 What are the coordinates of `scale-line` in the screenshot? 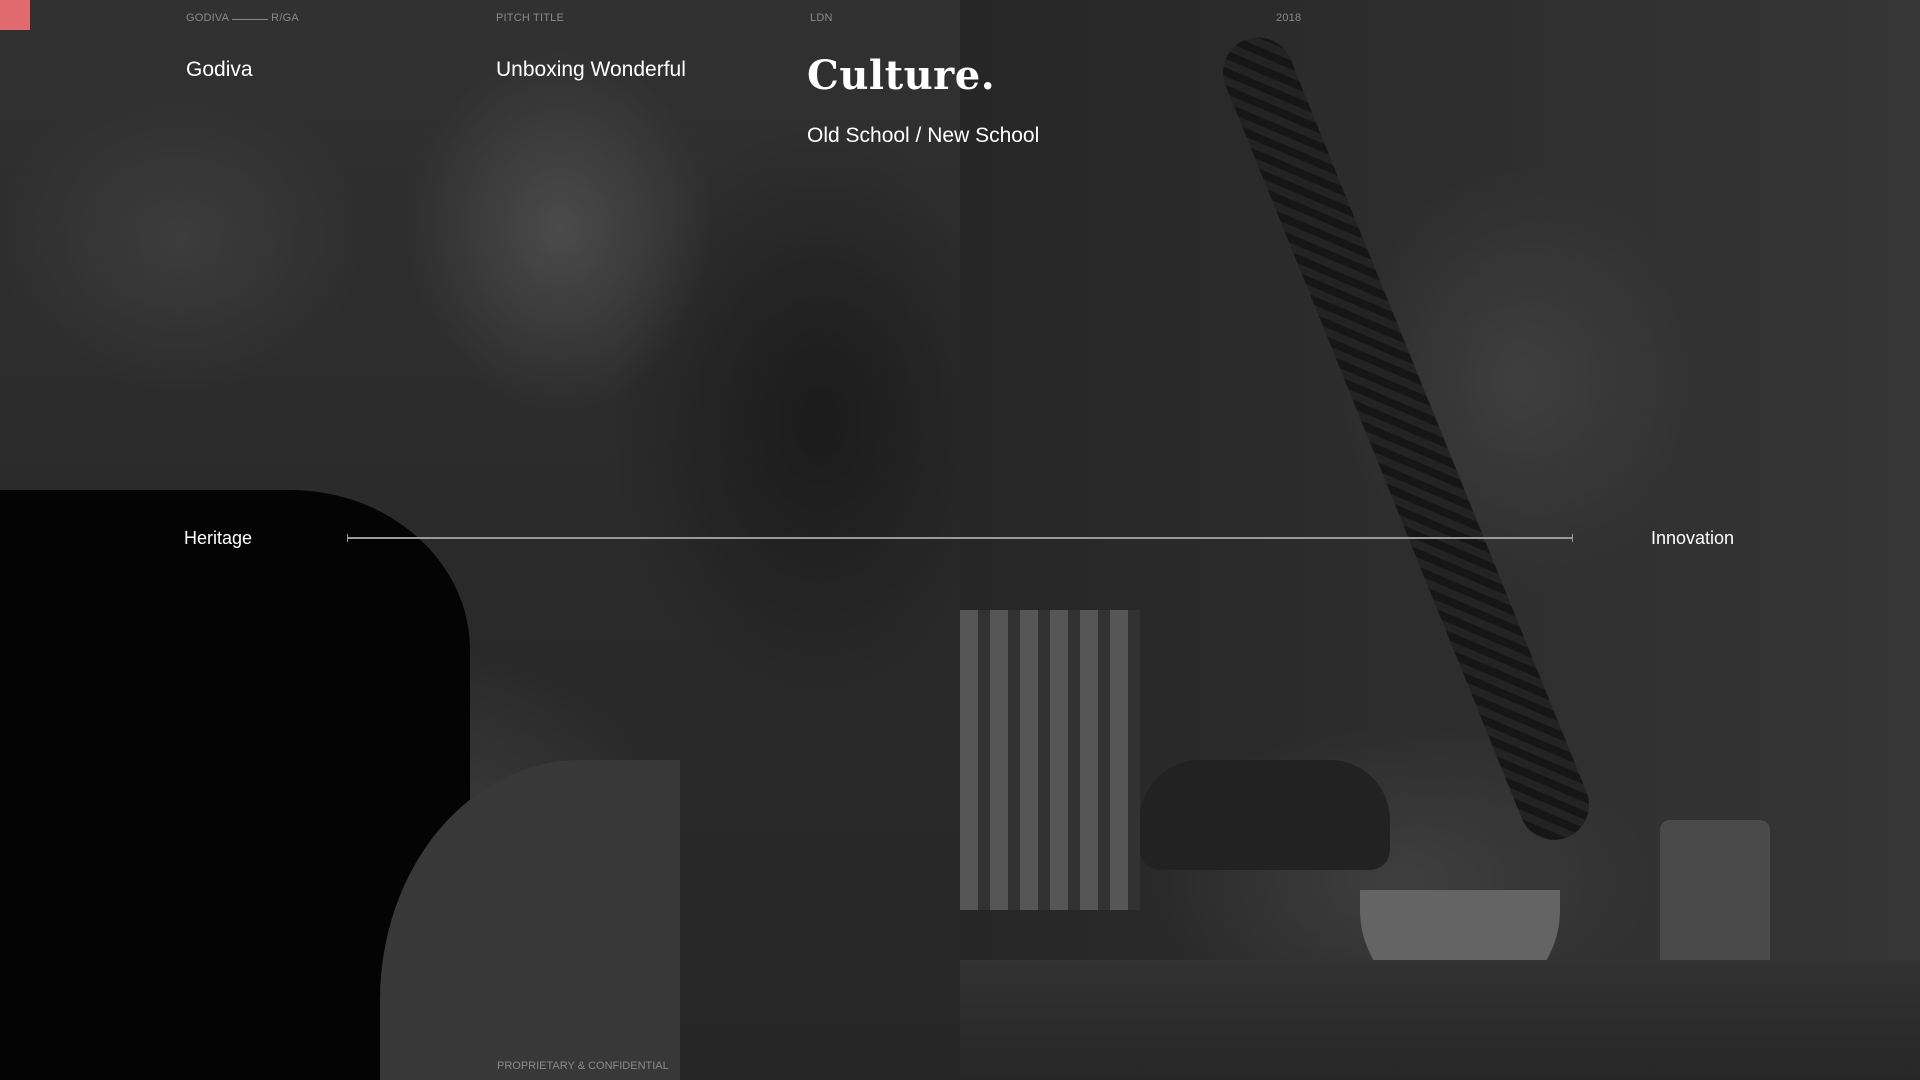 It's located at (960, 538).